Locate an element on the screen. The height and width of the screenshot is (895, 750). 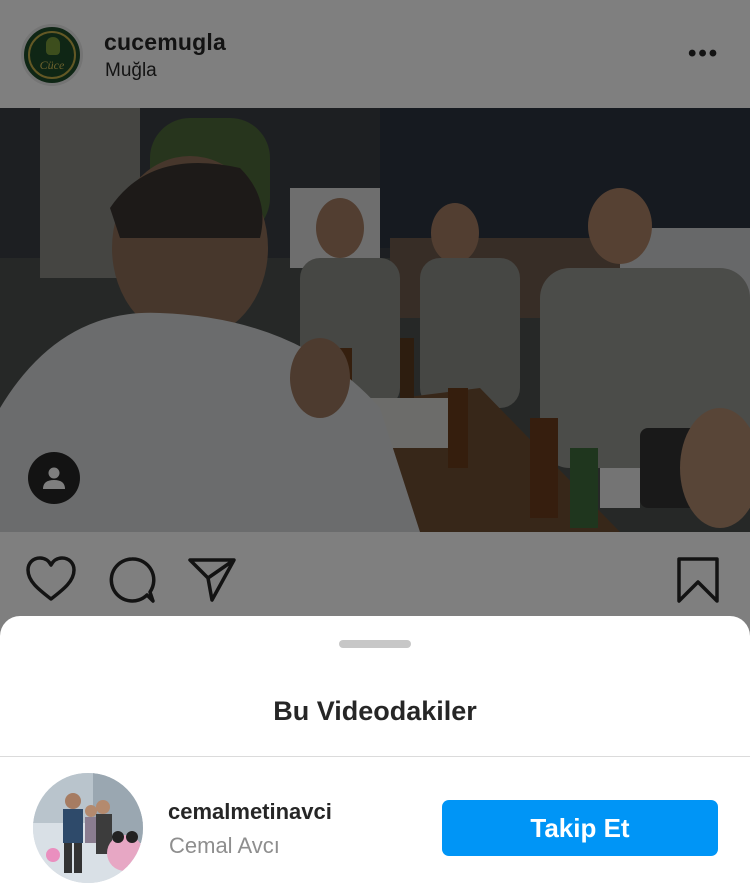
sheet-divider is located at coordinates (375, 756).